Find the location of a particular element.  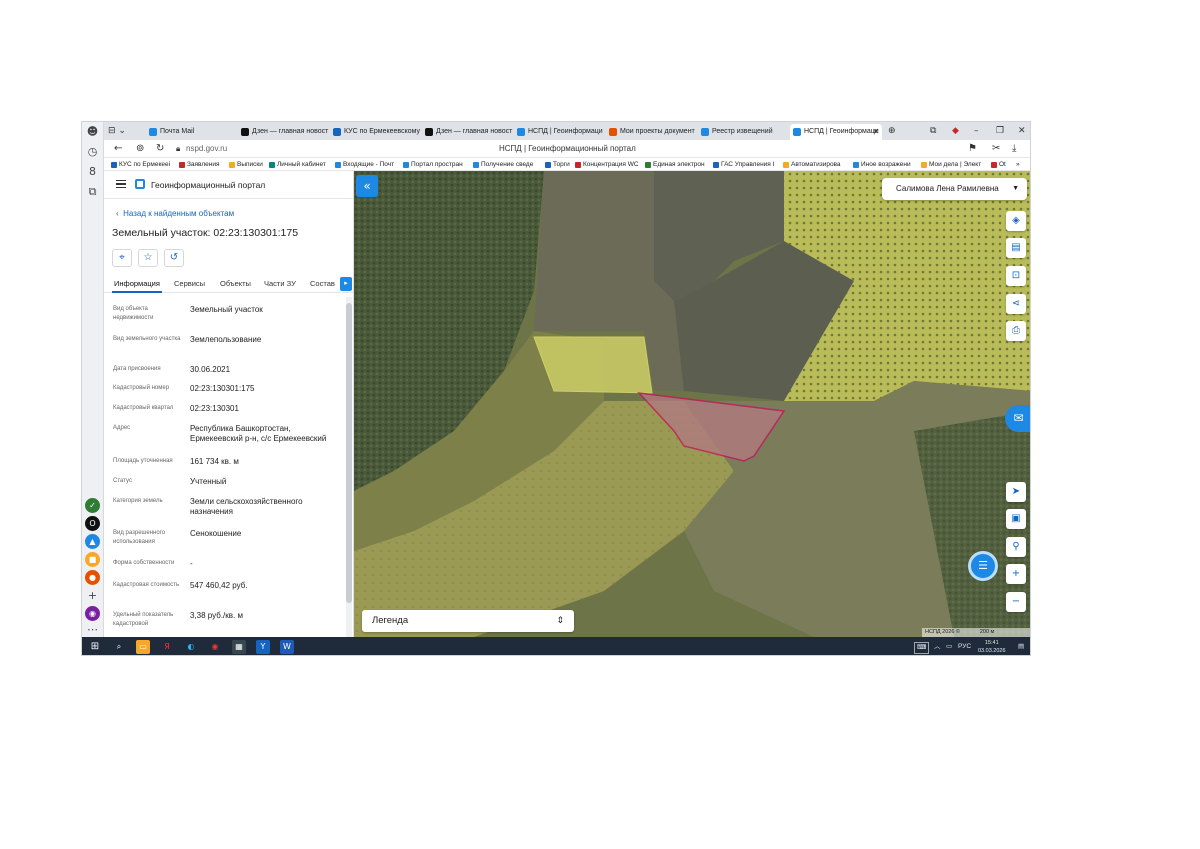

location-pin-button: ⚲ is located at coordinates (1016, 547).